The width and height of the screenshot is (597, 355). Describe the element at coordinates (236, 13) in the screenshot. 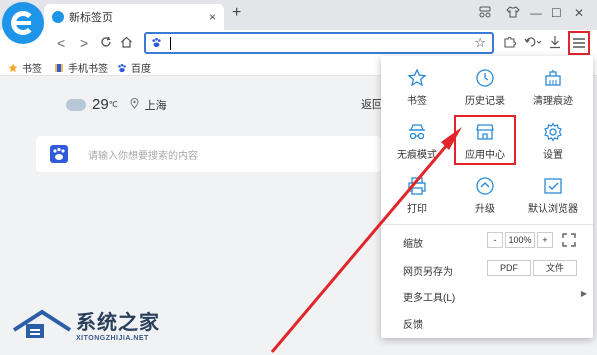

I see `new-tab-button: +` at that location.